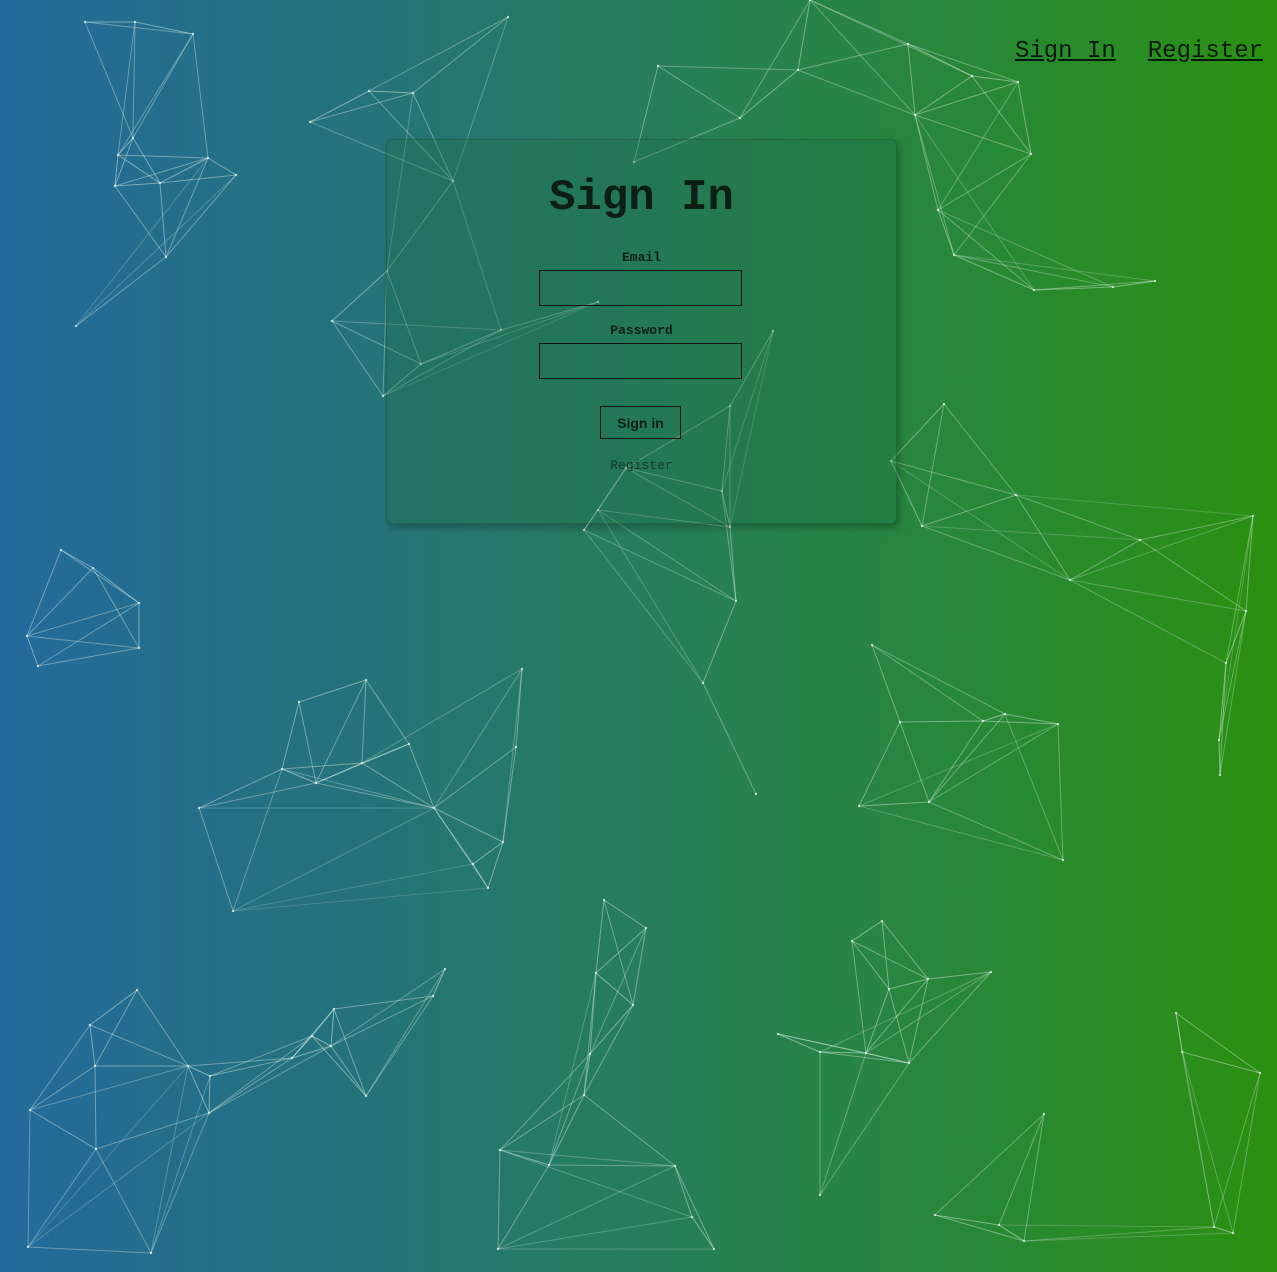 Image resolution: width=1277 pixels, height=1272 pixels. Describe the element at coordinates (1205, 51) in the screenshot. I see `nav-register-link: Register` at that location.